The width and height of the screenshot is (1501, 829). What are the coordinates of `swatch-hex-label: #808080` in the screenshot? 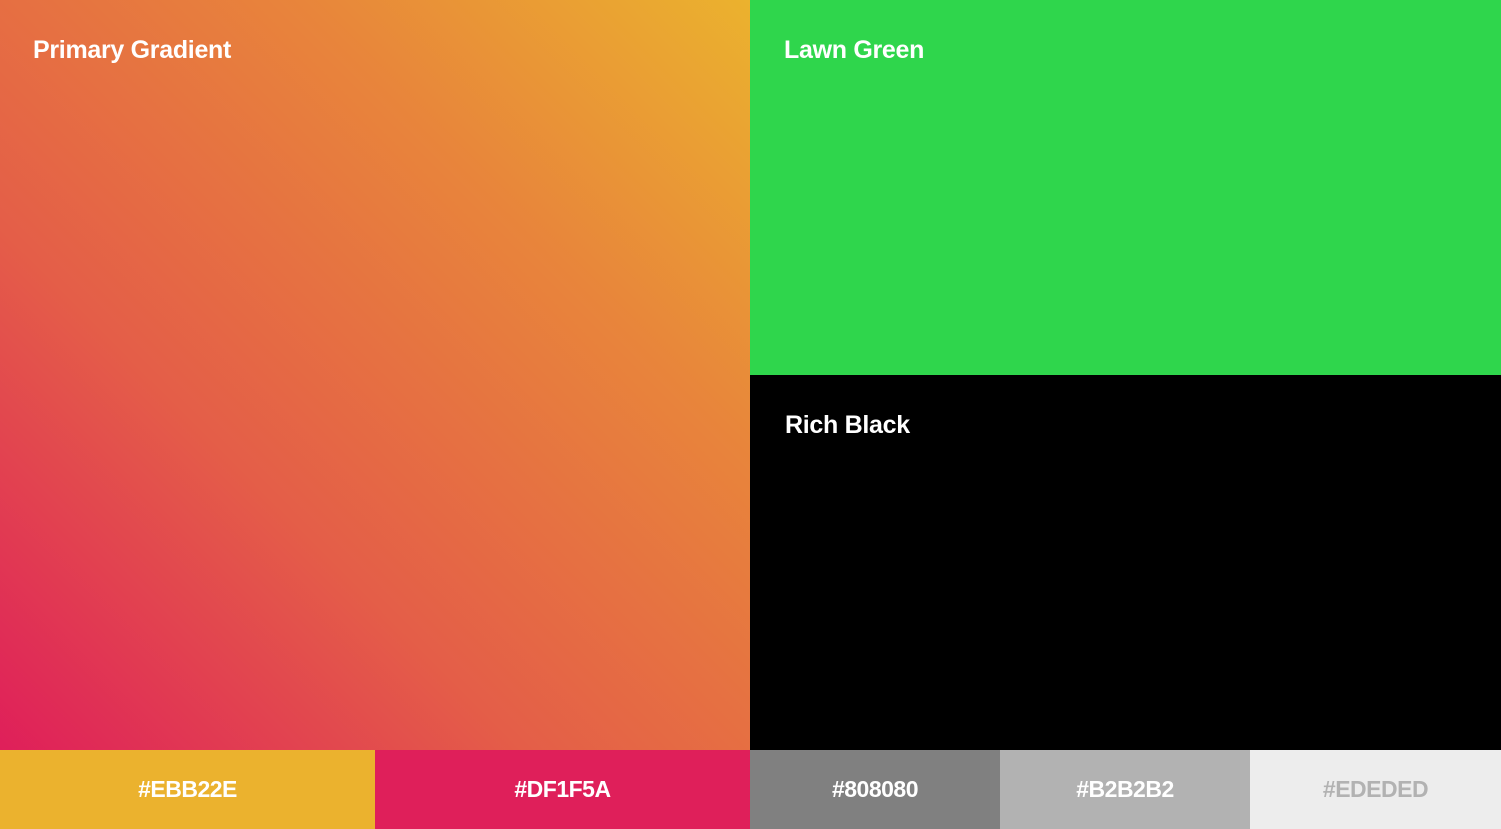 It's located at (875, 789).